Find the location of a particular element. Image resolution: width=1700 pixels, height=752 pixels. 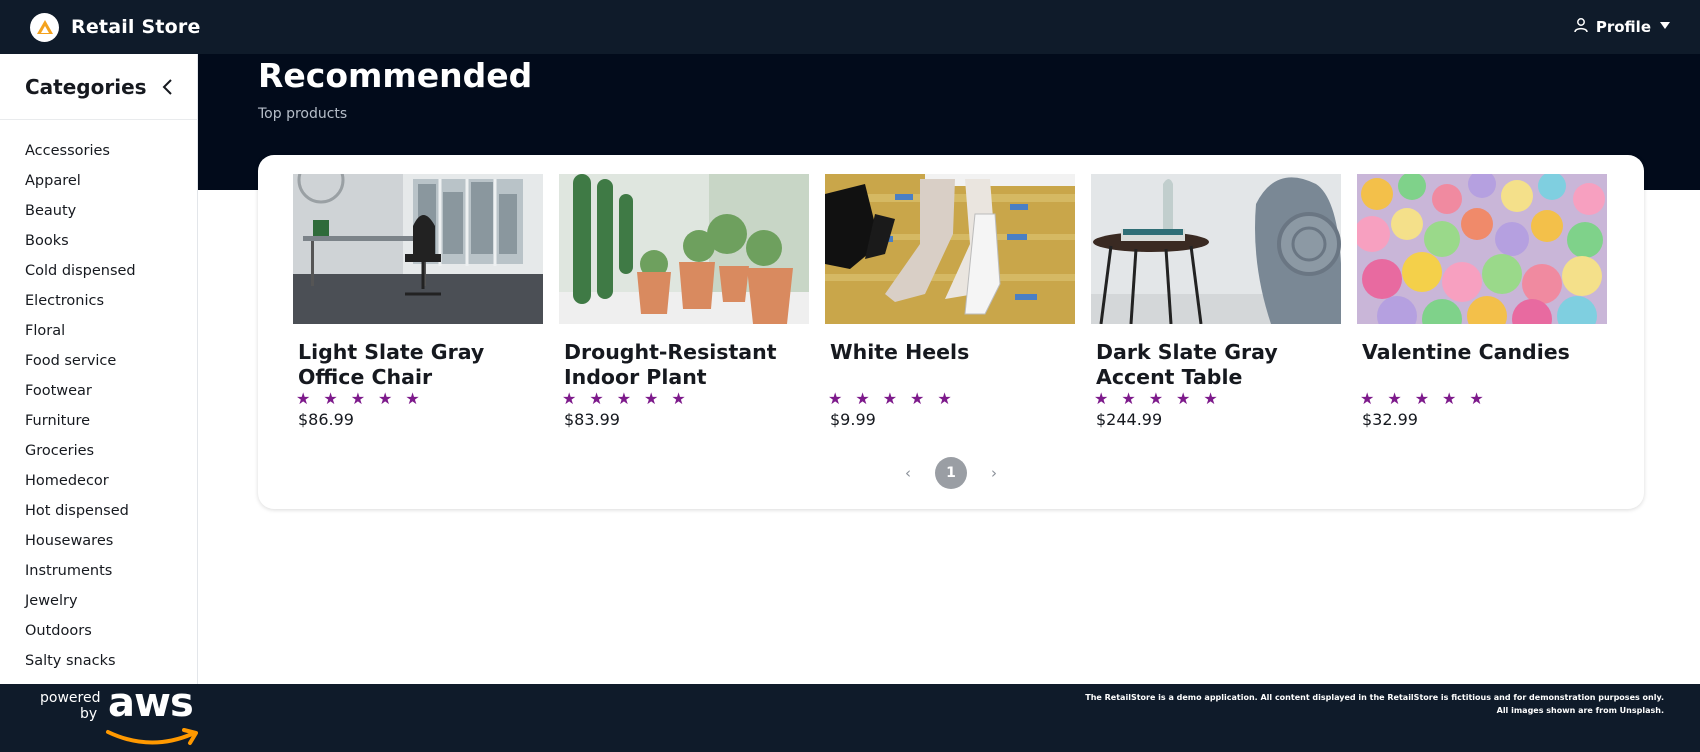

sidebar-header: Categories is located at coordinates (98, 87).